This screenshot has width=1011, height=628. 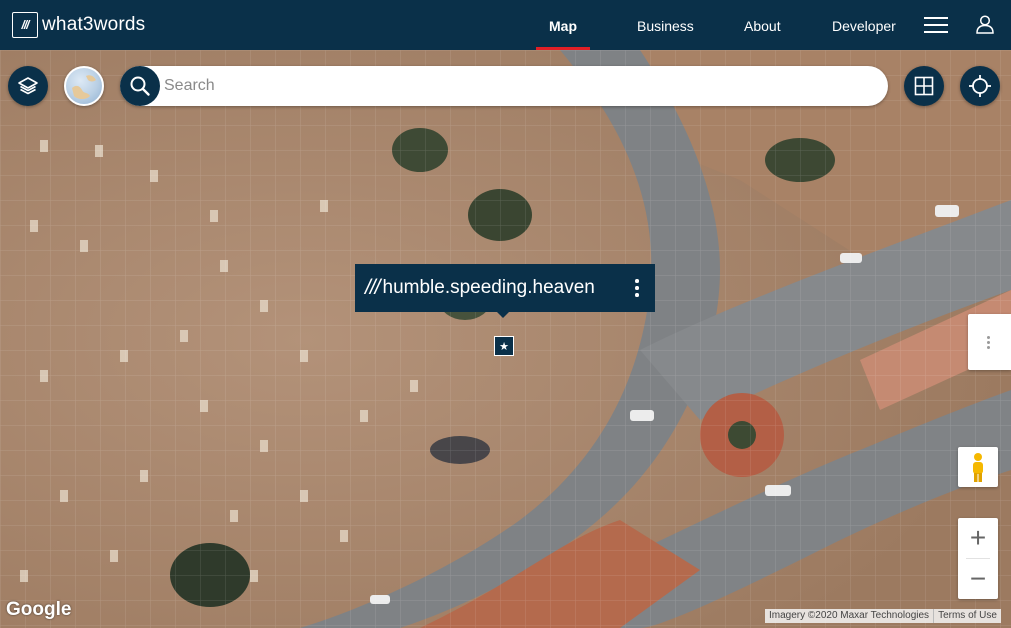 I want to click on search-button, so click(x=140, y=86).